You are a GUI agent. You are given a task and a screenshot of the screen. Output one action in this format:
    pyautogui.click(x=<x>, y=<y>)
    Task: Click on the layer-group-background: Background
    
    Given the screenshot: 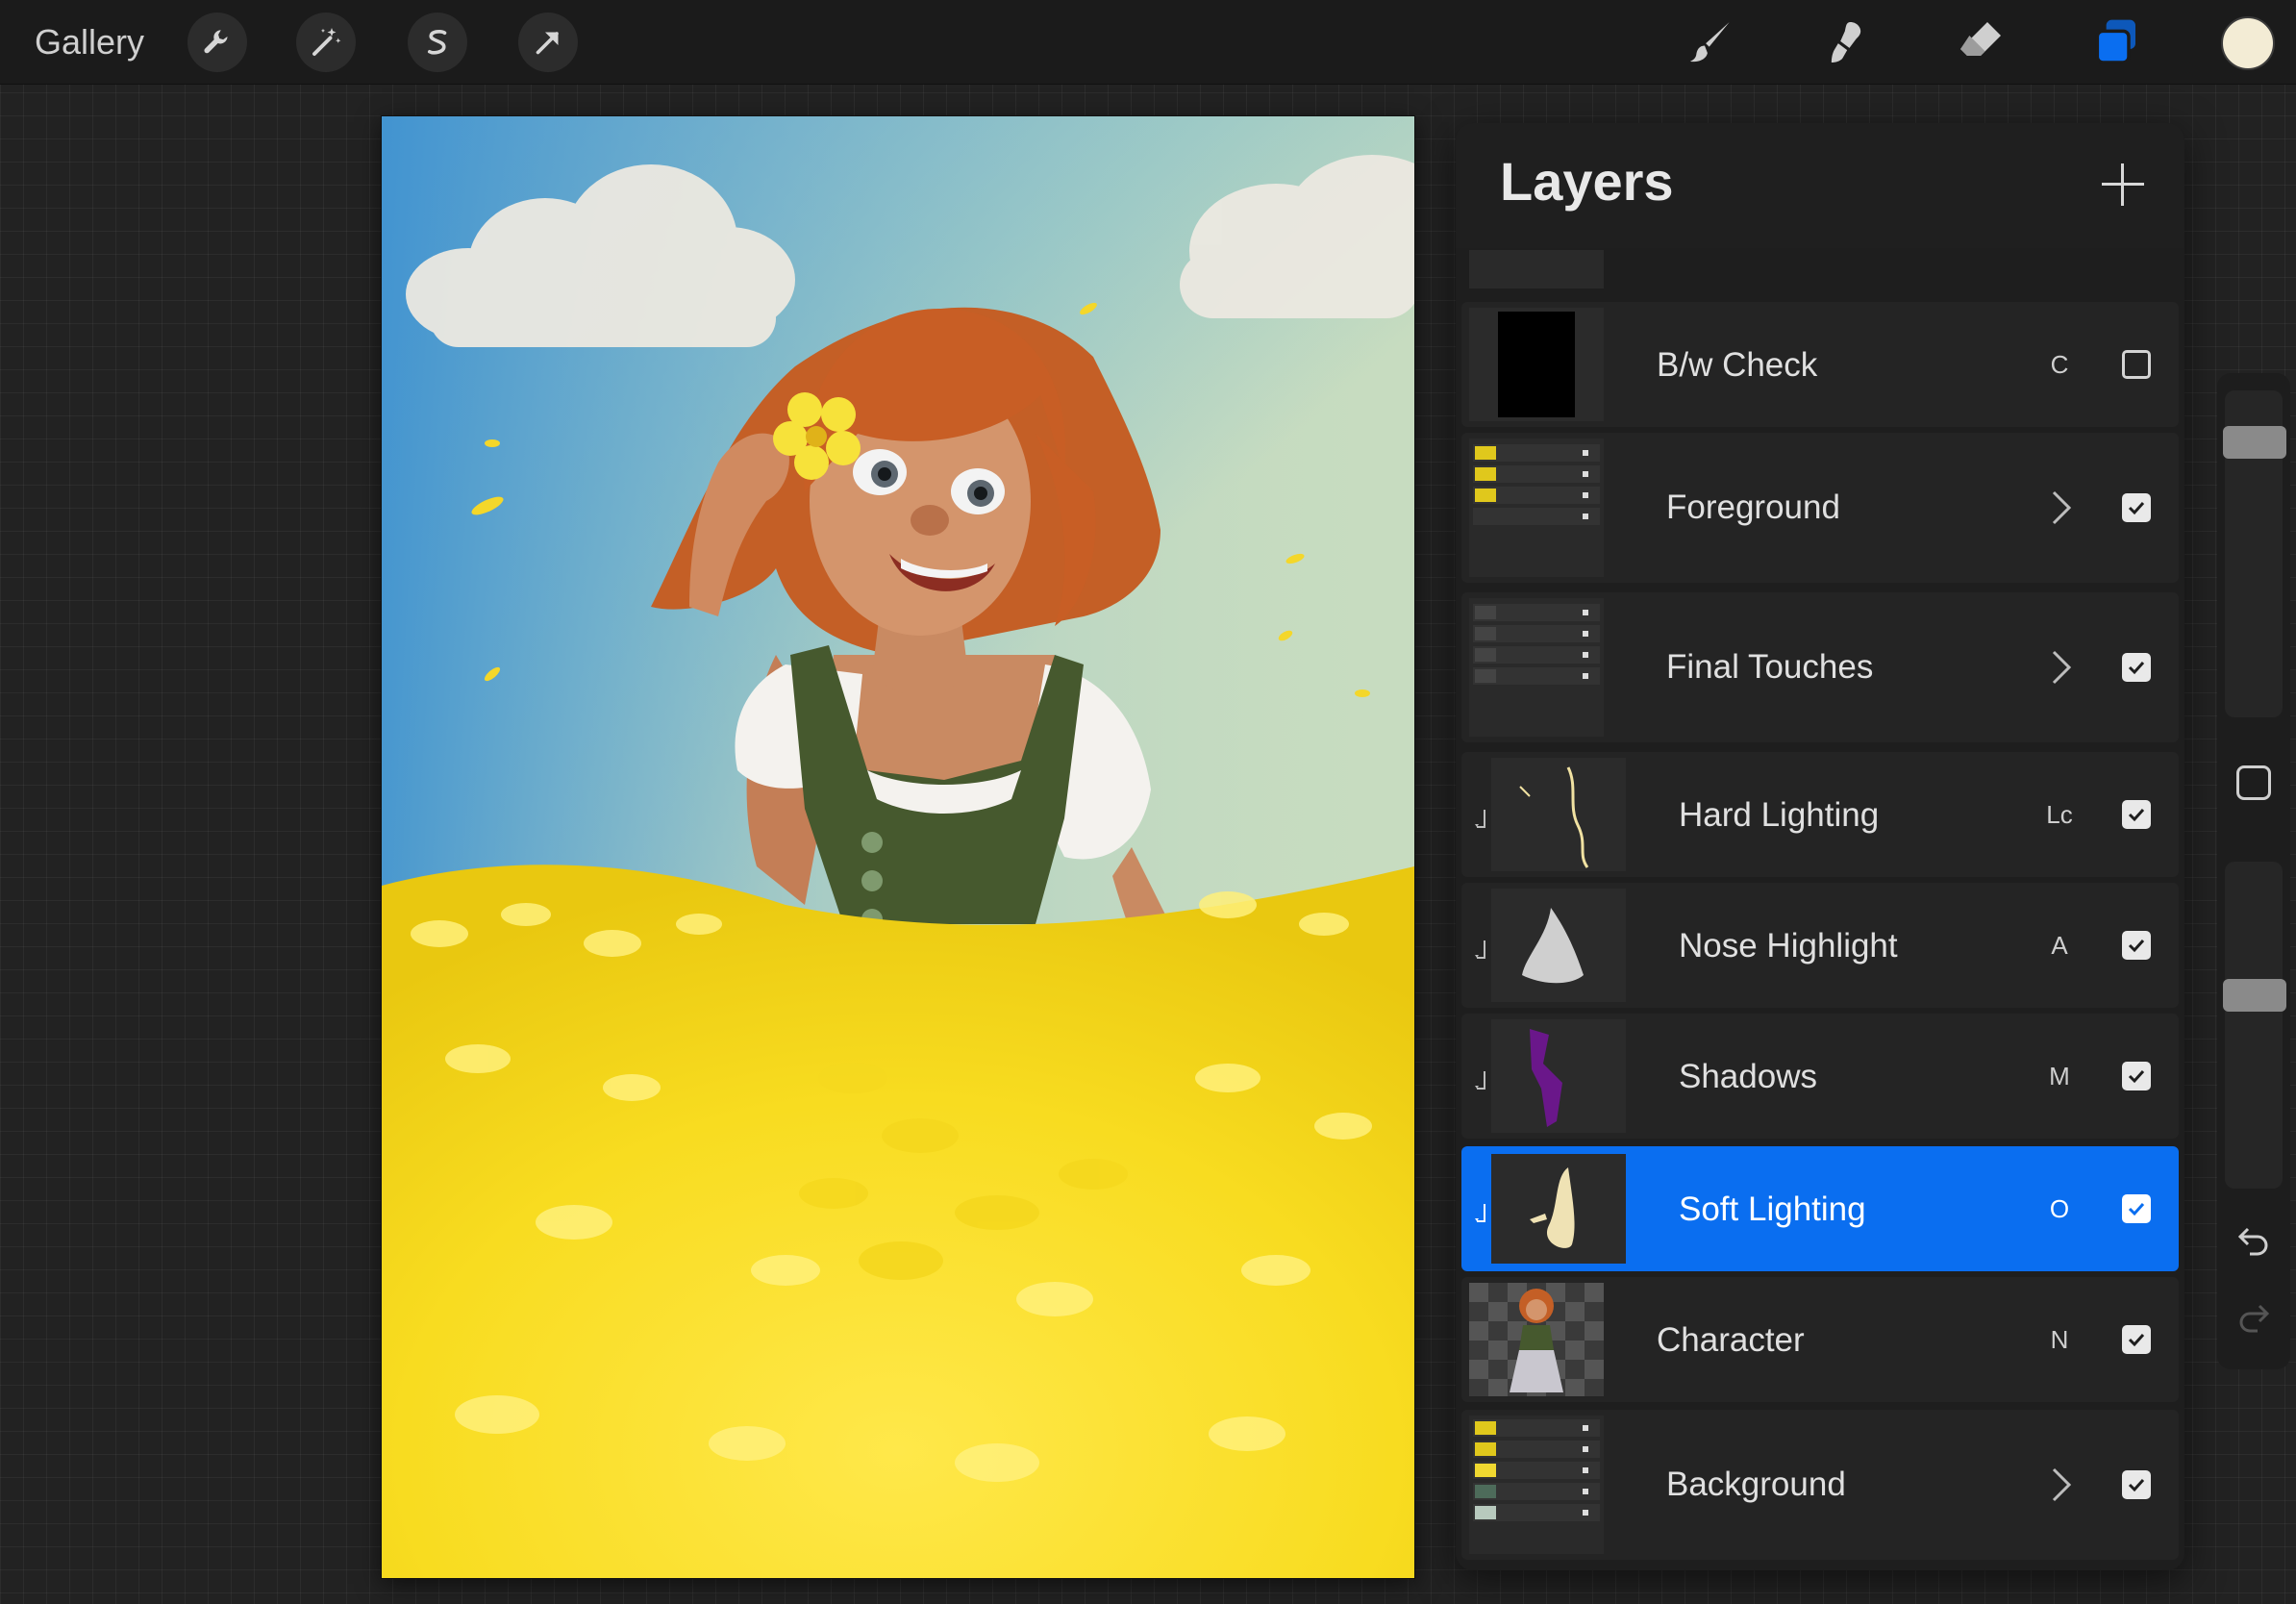 What is the action you would take?
    pyautogui.click(x=1820, y=1485)
    